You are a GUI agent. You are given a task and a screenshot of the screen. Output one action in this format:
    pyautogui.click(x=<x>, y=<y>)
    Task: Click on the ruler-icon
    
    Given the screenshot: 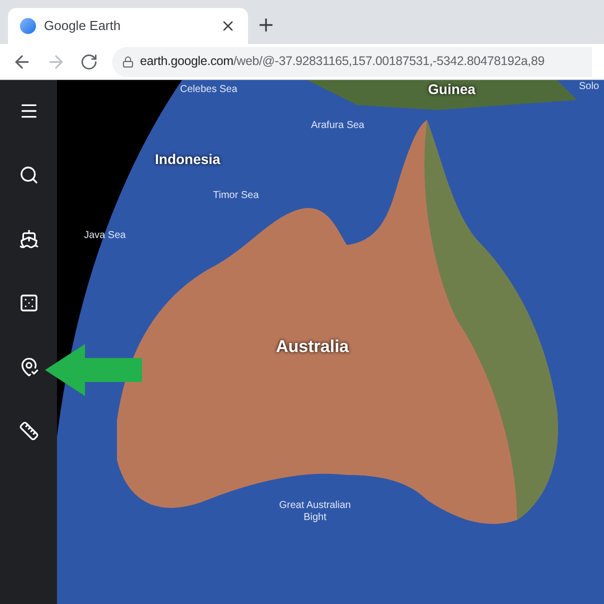 What is the action you would take?
    pyautogui.click(x=28, y=431)
    